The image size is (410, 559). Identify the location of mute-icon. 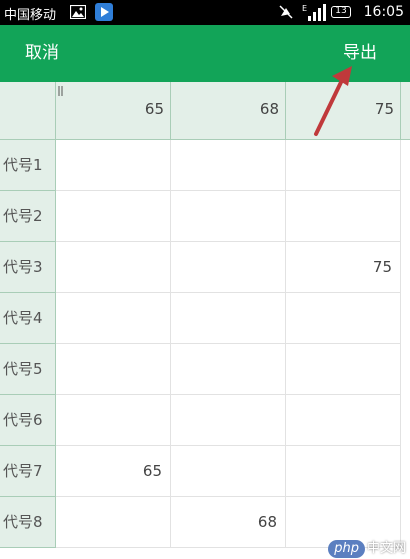
(286, 12).